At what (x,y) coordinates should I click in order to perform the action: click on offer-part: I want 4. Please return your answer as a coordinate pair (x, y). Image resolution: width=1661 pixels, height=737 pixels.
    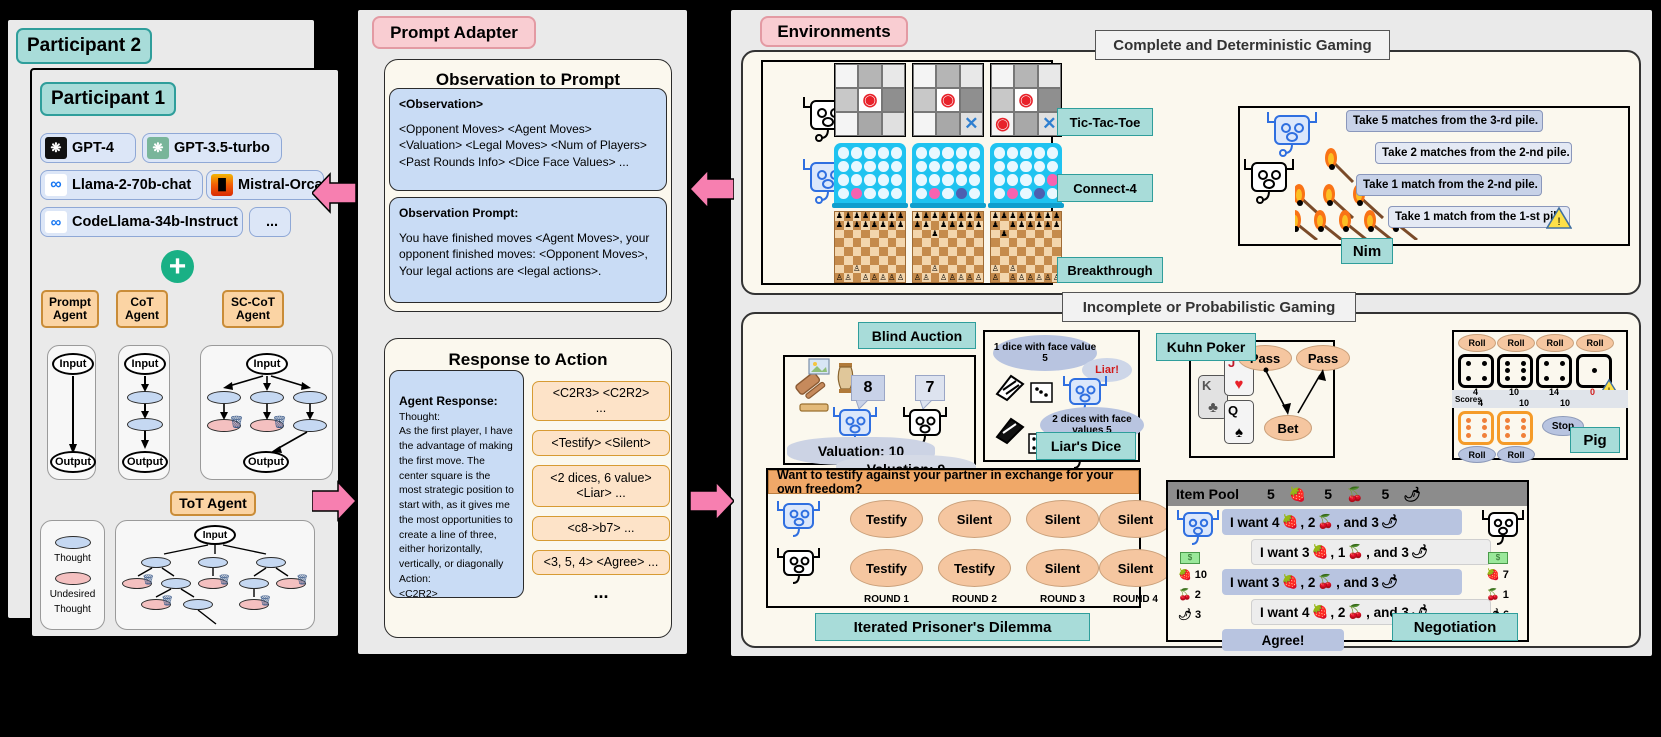
    Looking at the image, I should click on (1255, 522).